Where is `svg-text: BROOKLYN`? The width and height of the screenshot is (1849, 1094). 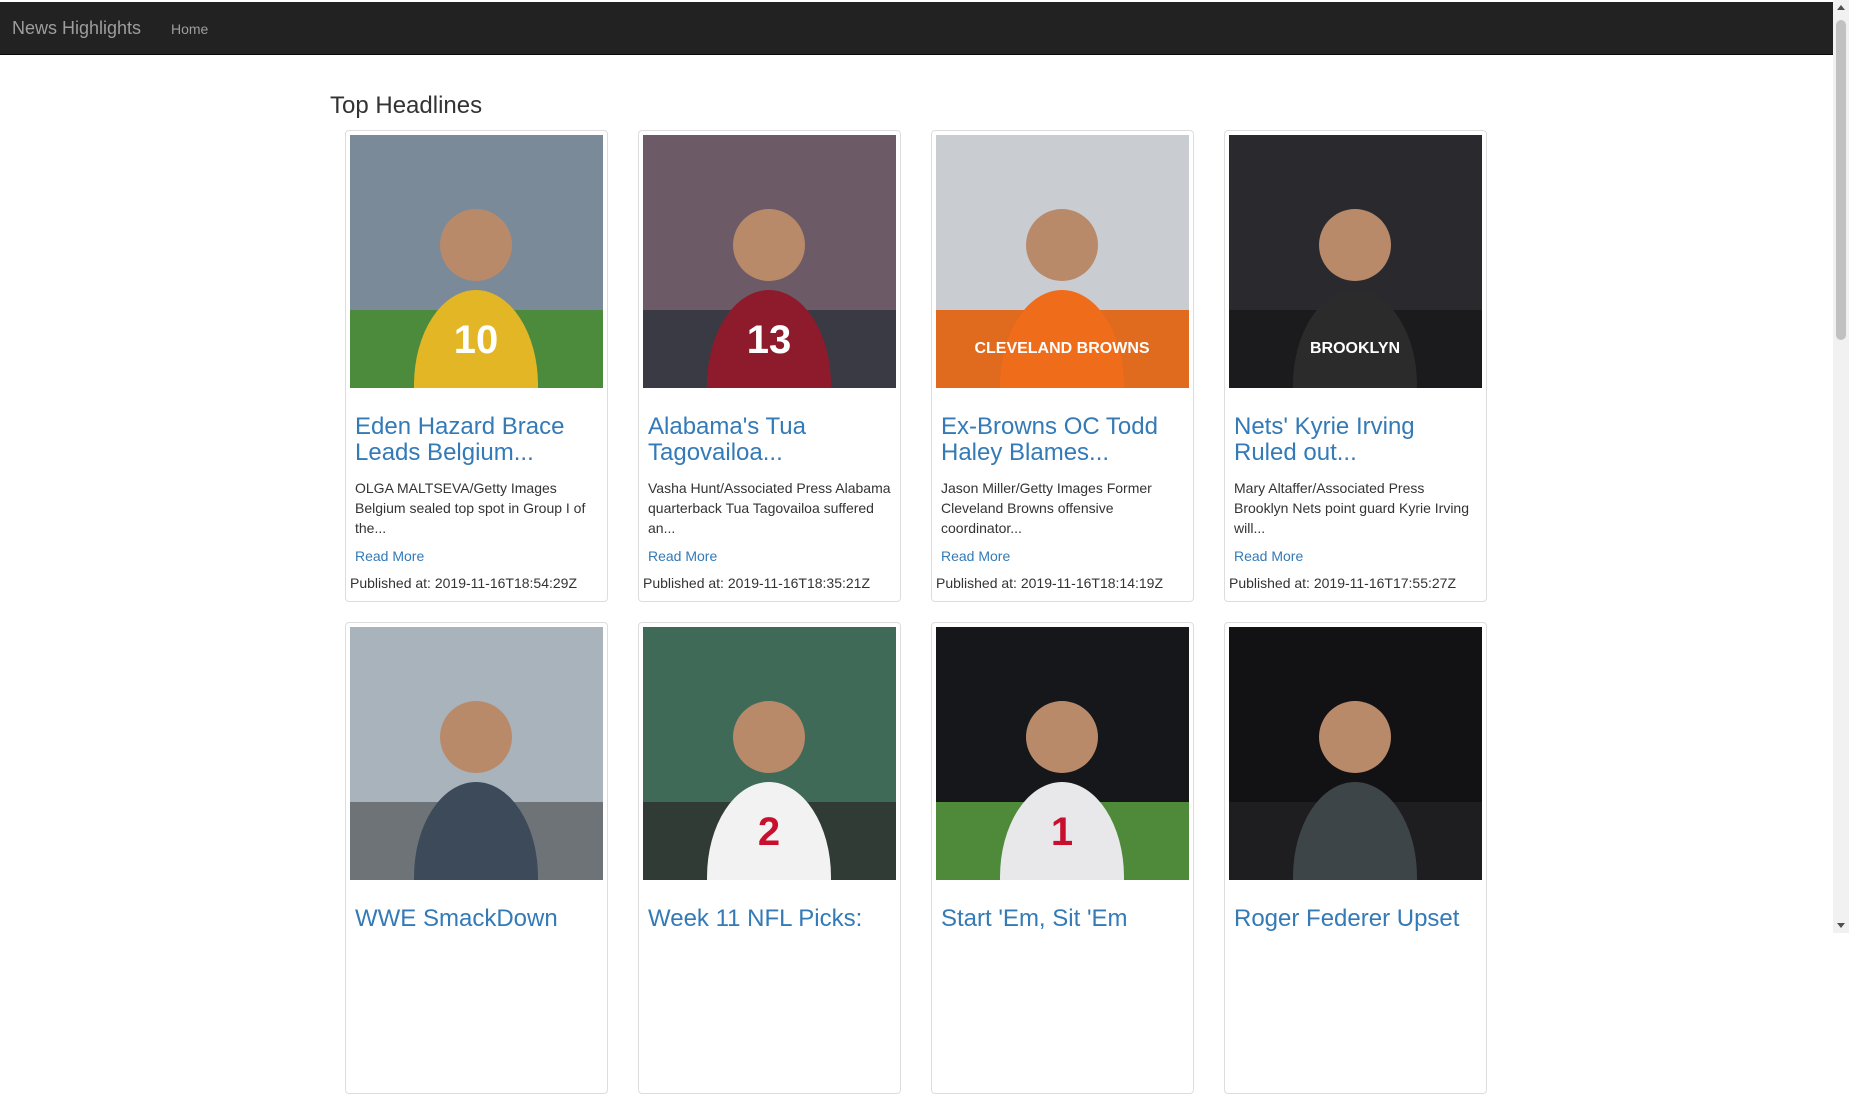
svg-text: BROOKLYN is located at coordinates (1355, 348).